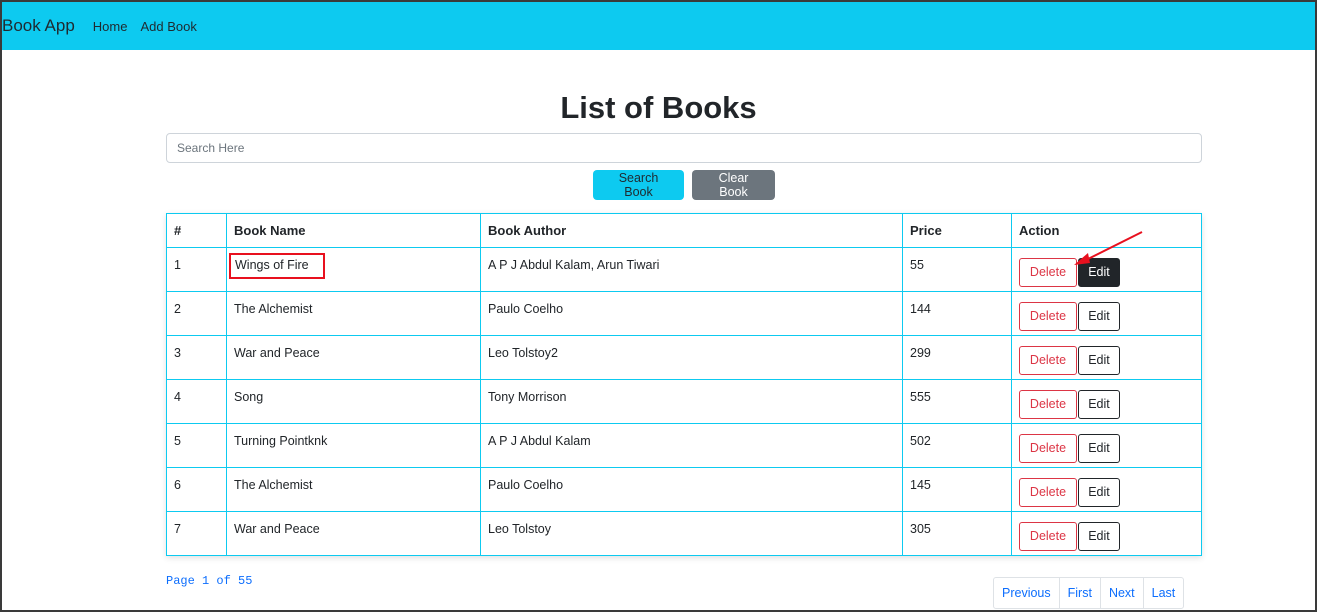 This screenshot has width=1317, height=612. What do you see at coordinates (691, 401) in the screenshot?
I see `book-author-cell: Tony Morrison` at bounding box center [691, 401].